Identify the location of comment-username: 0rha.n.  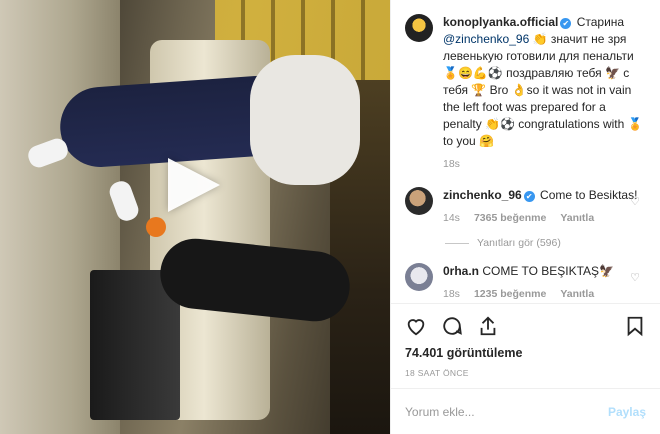
(461, 271).